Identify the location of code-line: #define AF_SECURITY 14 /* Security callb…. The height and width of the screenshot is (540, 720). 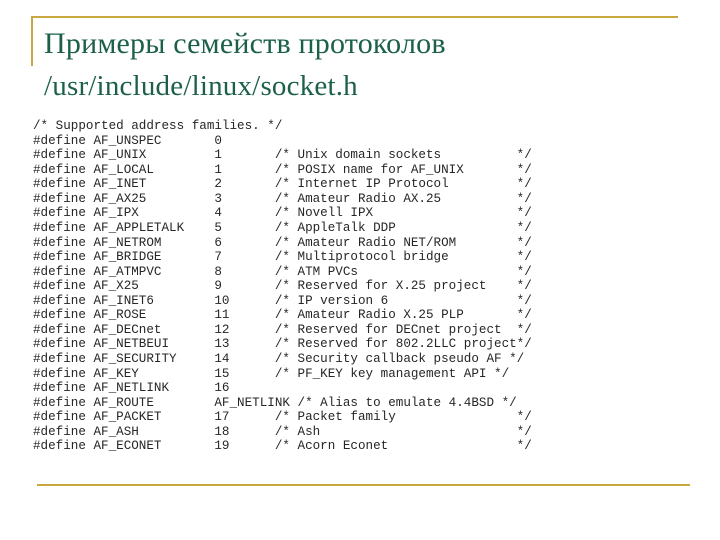
(279, 359).